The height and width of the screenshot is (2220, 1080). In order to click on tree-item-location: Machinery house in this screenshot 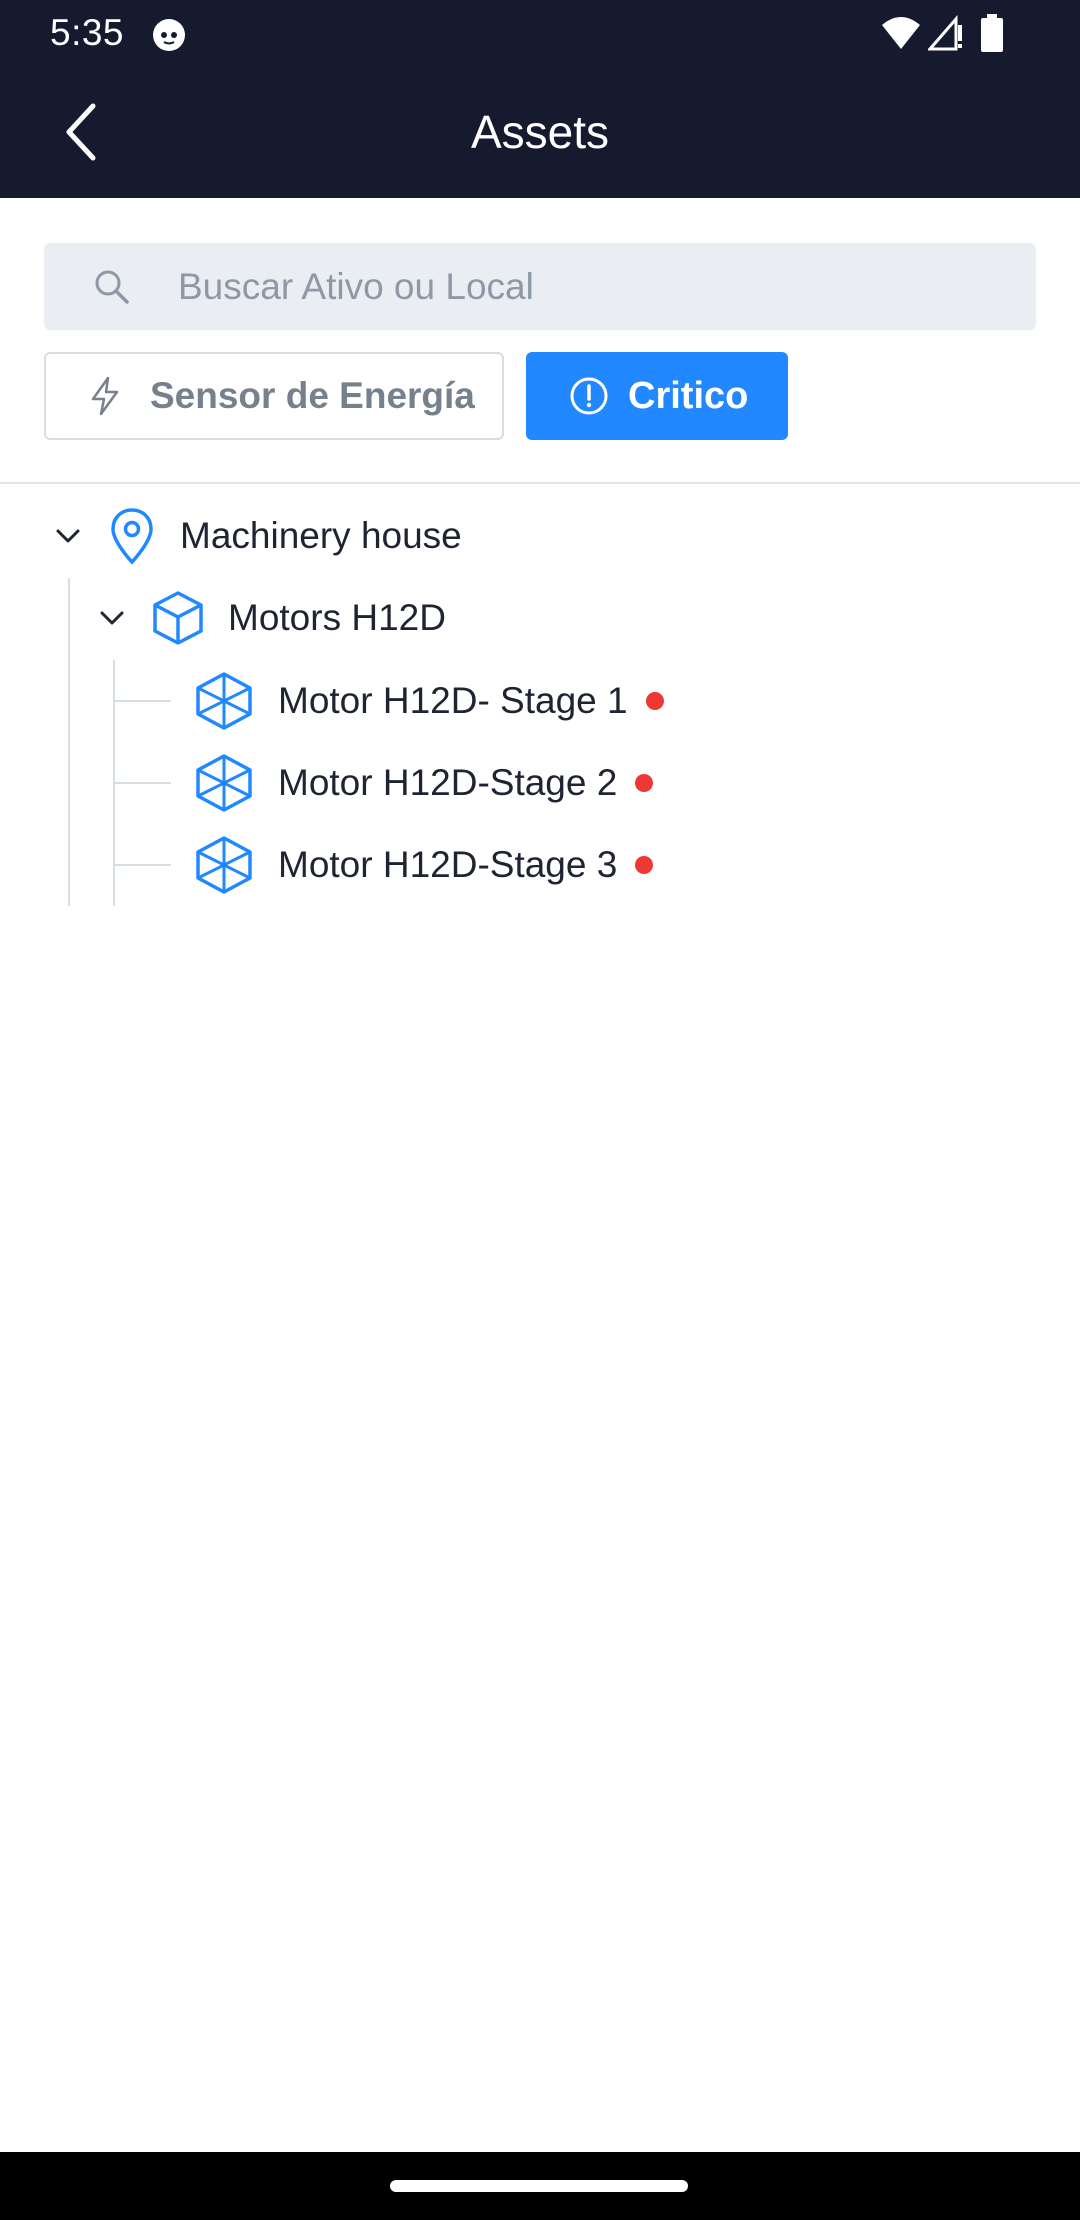, I will do `click(257, 536)`.